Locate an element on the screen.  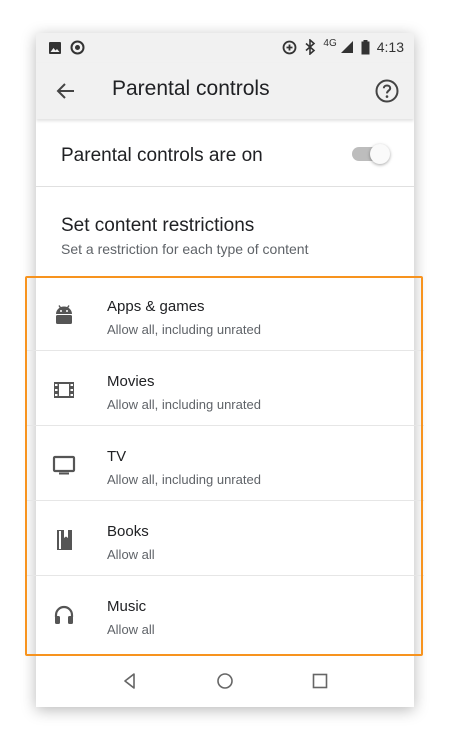
tv-icon is located at coordinates (64, 465).